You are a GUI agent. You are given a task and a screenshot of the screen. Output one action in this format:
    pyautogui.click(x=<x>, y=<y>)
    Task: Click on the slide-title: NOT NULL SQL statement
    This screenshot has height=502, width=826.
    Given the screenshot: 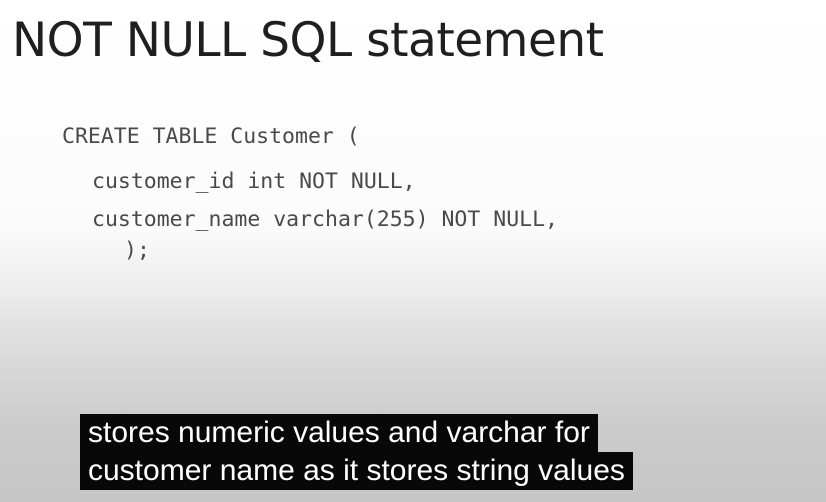 What is the action you would take?
    pyautogui.click(x=308, y=40)
    